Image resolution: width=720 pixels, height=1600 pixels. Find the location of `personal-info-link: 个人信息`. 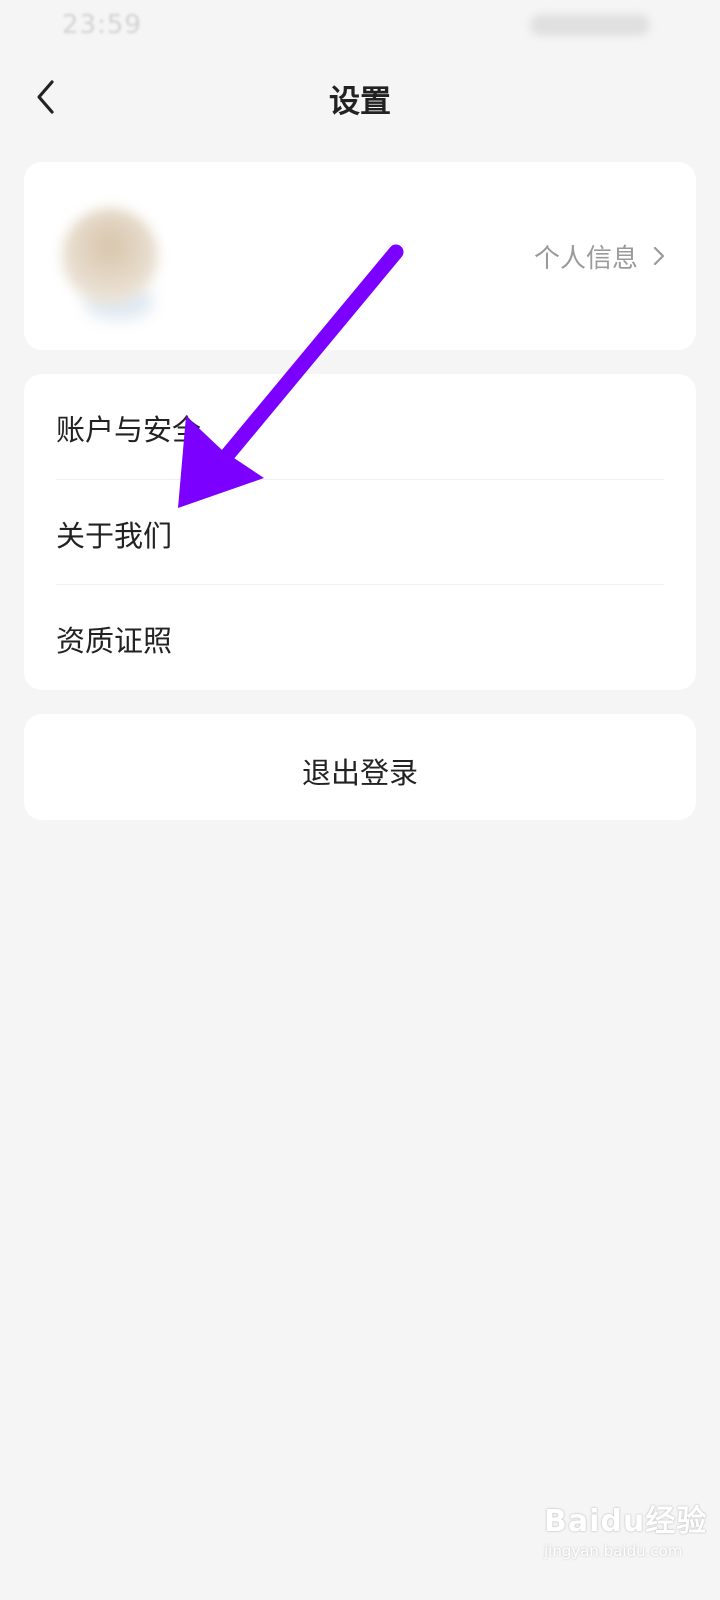

personal-info-link: 个人信息 is located at coordinates (600, 256).